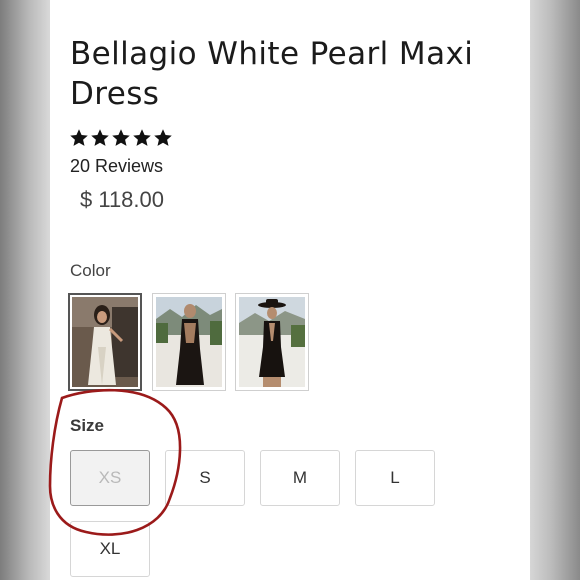 Image resolution: width=580 pixels, height=580 pixels. Describe the element at coordinates (110, 478) in the screenshot. I see `size-option-xs: XS` at that location.